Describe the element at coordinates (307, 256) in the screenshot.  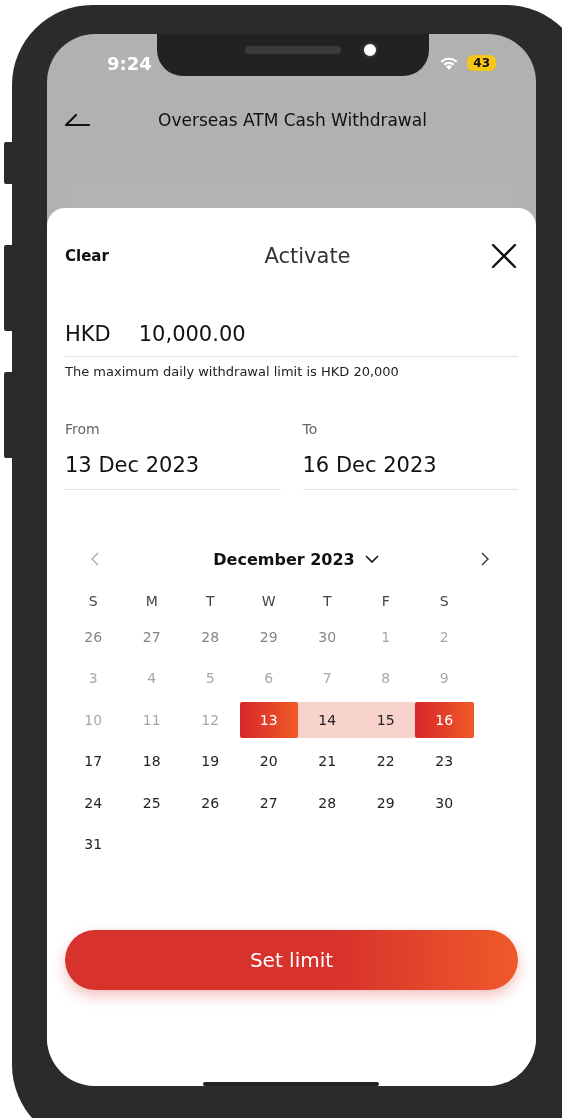
I see `sheet-title: Activate` at that location.